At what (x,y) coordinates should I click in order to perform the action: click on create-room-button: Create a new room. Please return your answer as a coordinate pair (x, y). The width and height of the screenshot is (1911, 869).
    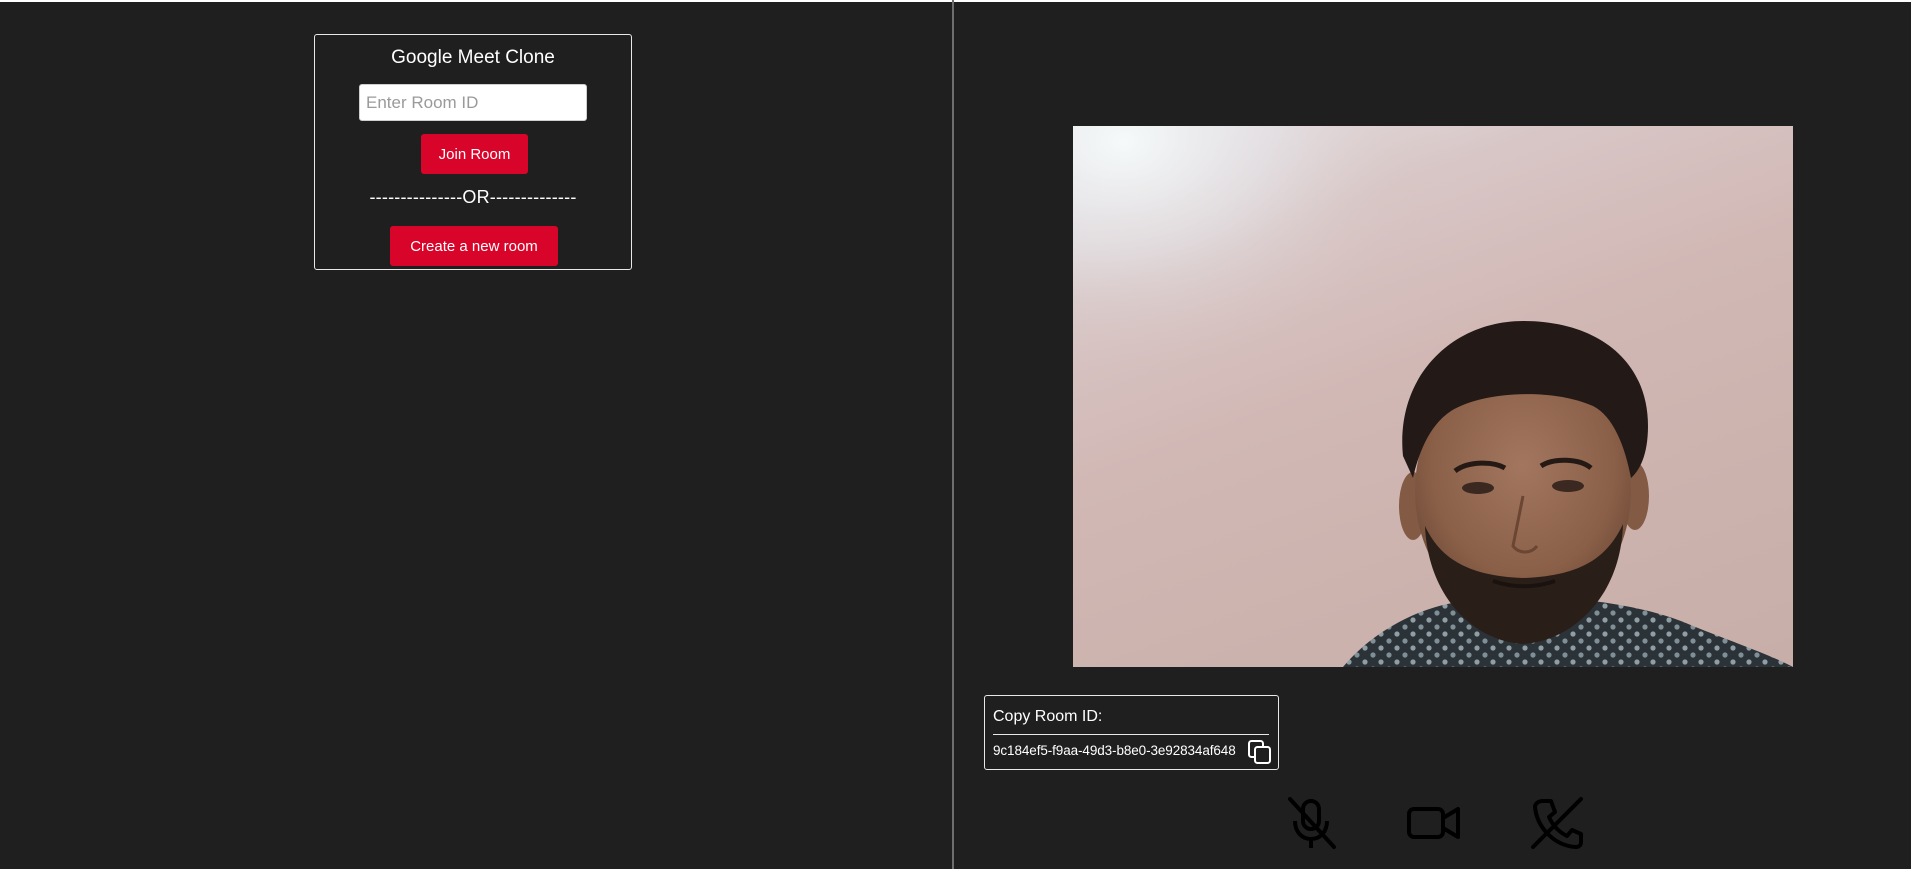
    Looking at the image, I should click on (474, 246).